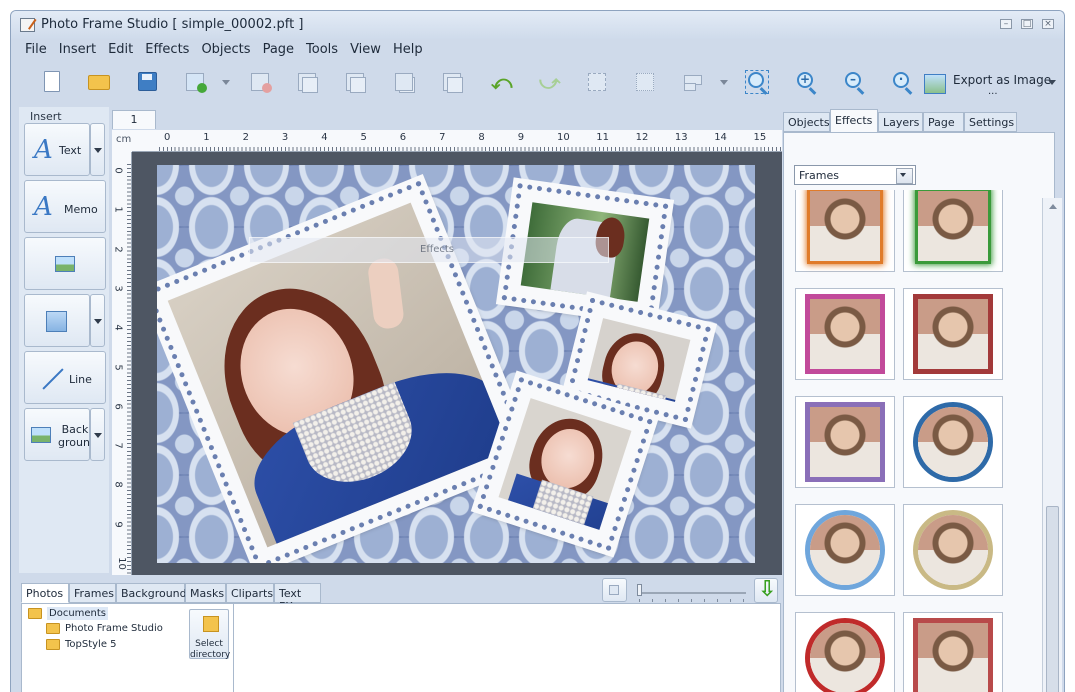 The width and height of the screenshot is (1075, 692). Describe the element at coordinates (724, 82) in the screenshot. I see `align-dropdown` at that location.